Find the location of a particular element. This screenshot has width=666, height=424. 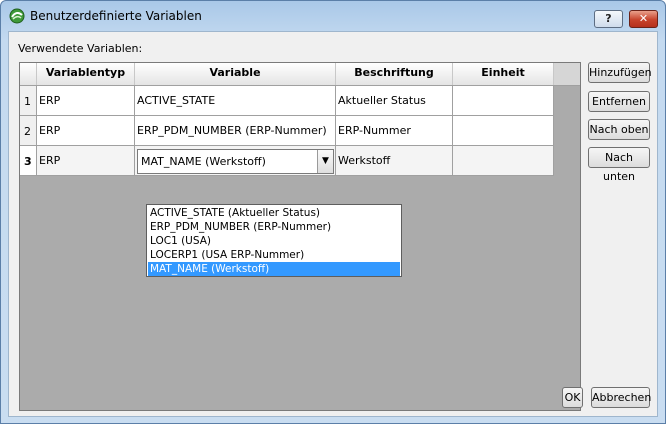

remove-button: Entfernen is located at coordinates (619, 101).